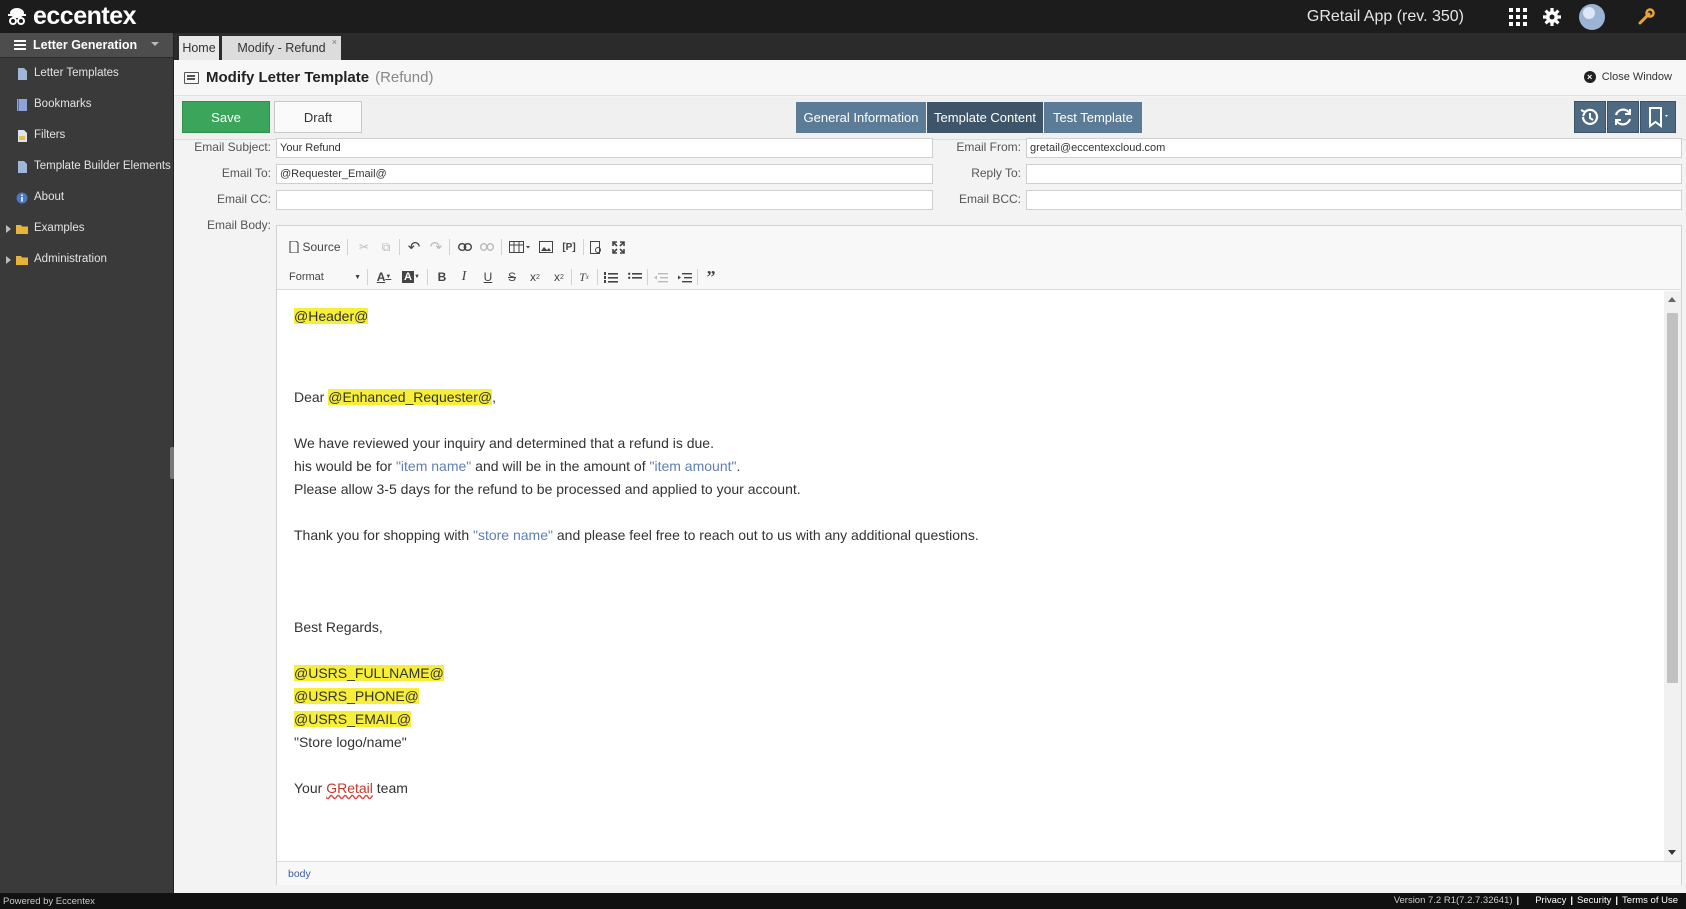 Image resolution: width=1686 pixels, height=909 pixels. What do you see at coordinates (325, 277) in the screenshot?
I see `format-dropdown: Format ▼` at bounding box center [325, 277].